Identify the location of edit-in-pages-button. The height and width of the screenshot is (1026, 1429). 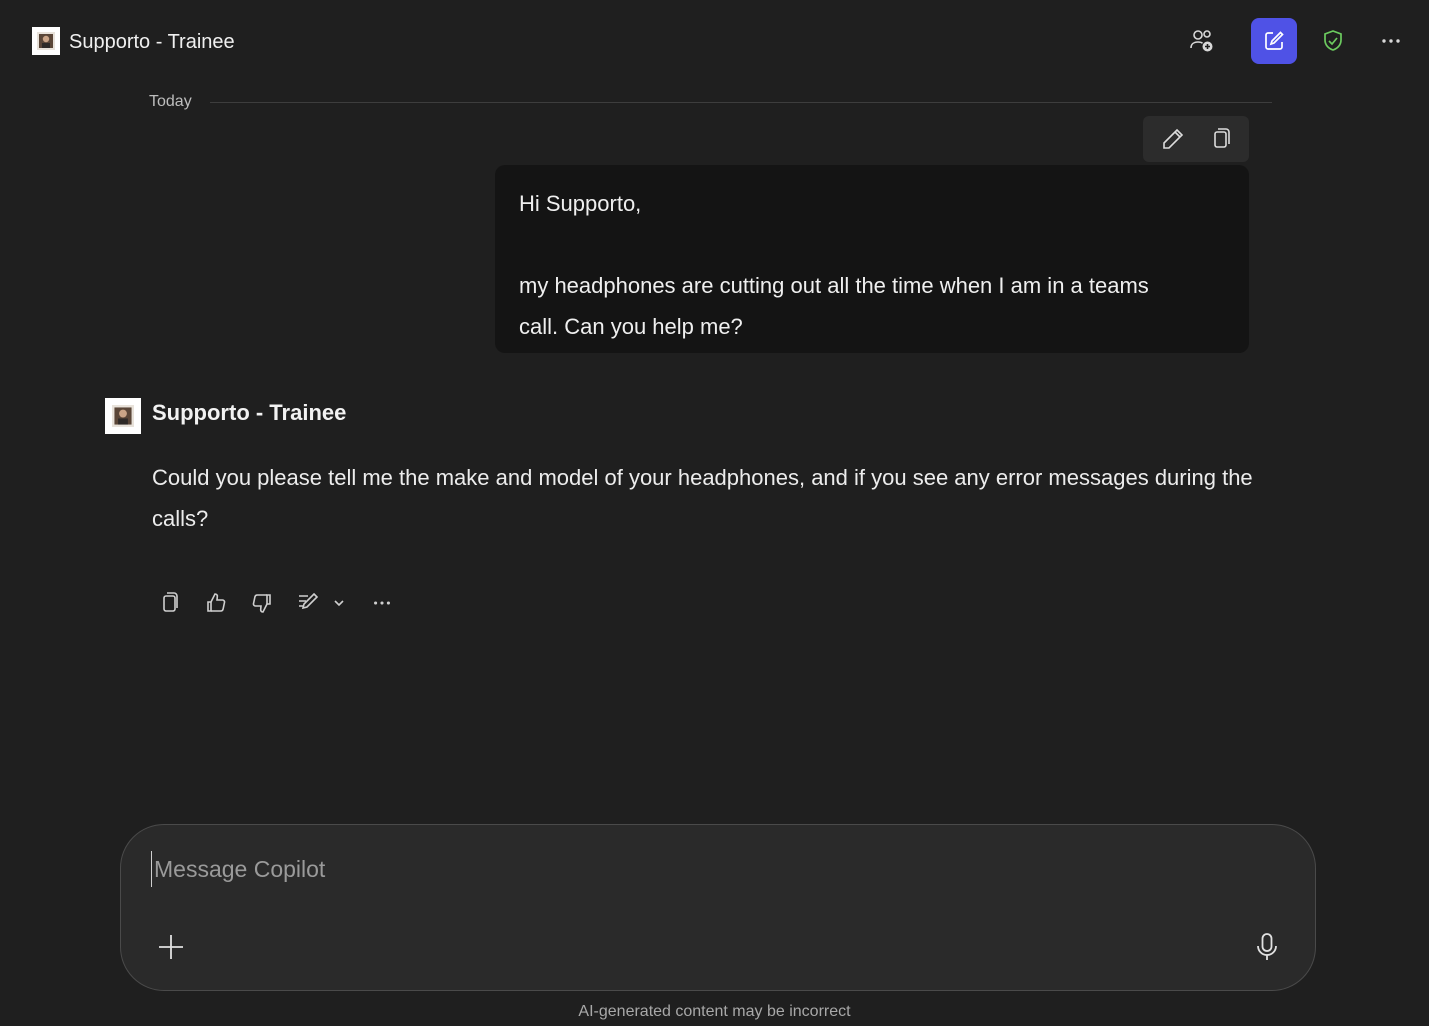
(308, 603).